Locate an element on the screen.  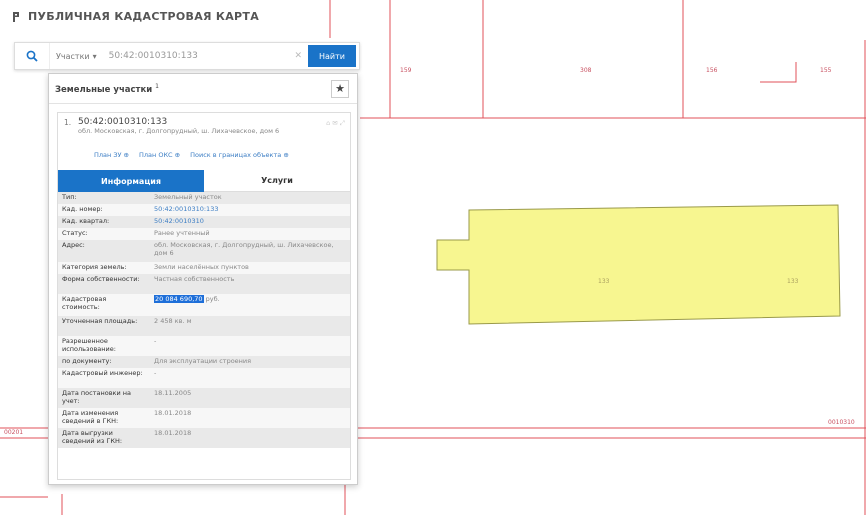
attribute-value: 2 458 кв. м is located at coordinates (250, 326).